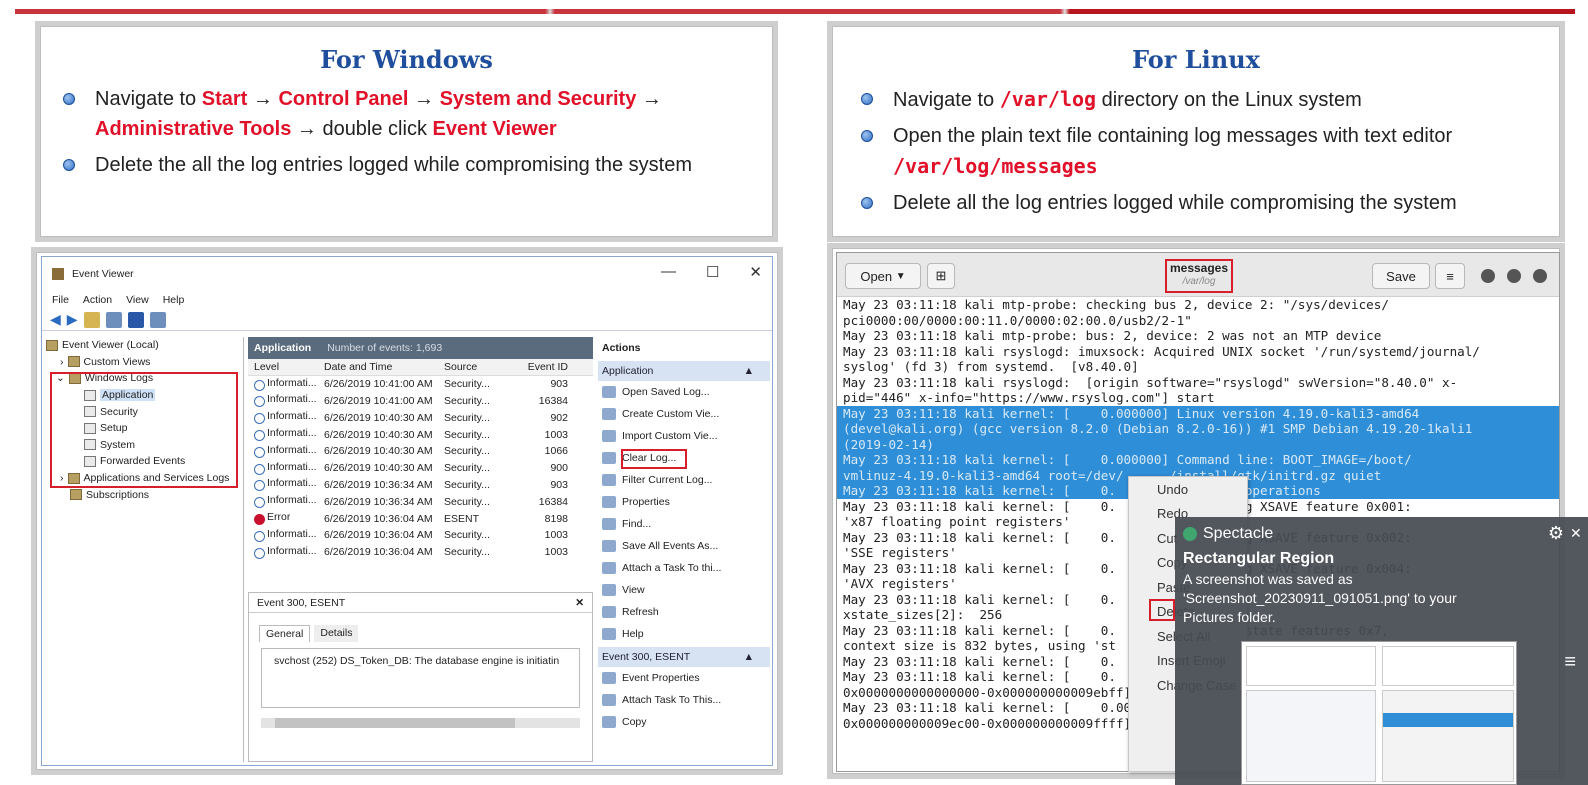  What do you see at coordinates (1162, 610) in the screenshot?
I see `delete-highlight` at bounding box center [1162, 610].